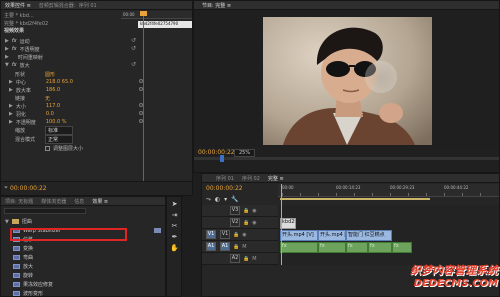 This screenshot has width=500, height=297. What do you see at coordinates (235, 222) in the screenshot?
I see `track-name: V2` at bounding box center [235, 222].